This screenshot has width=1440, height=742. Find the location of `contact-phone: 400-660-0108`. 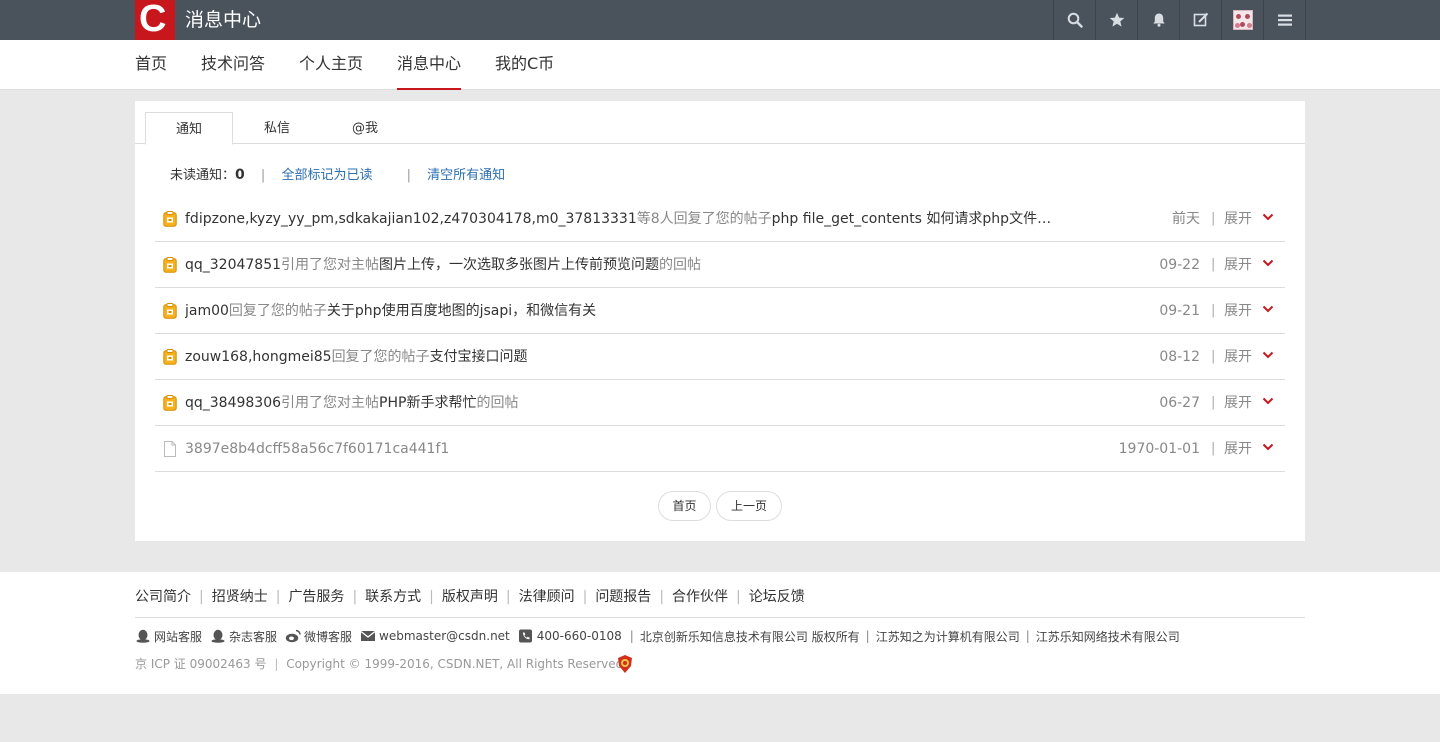

contact-phone: 400-660-0108 is located at coordinates (570, 636).